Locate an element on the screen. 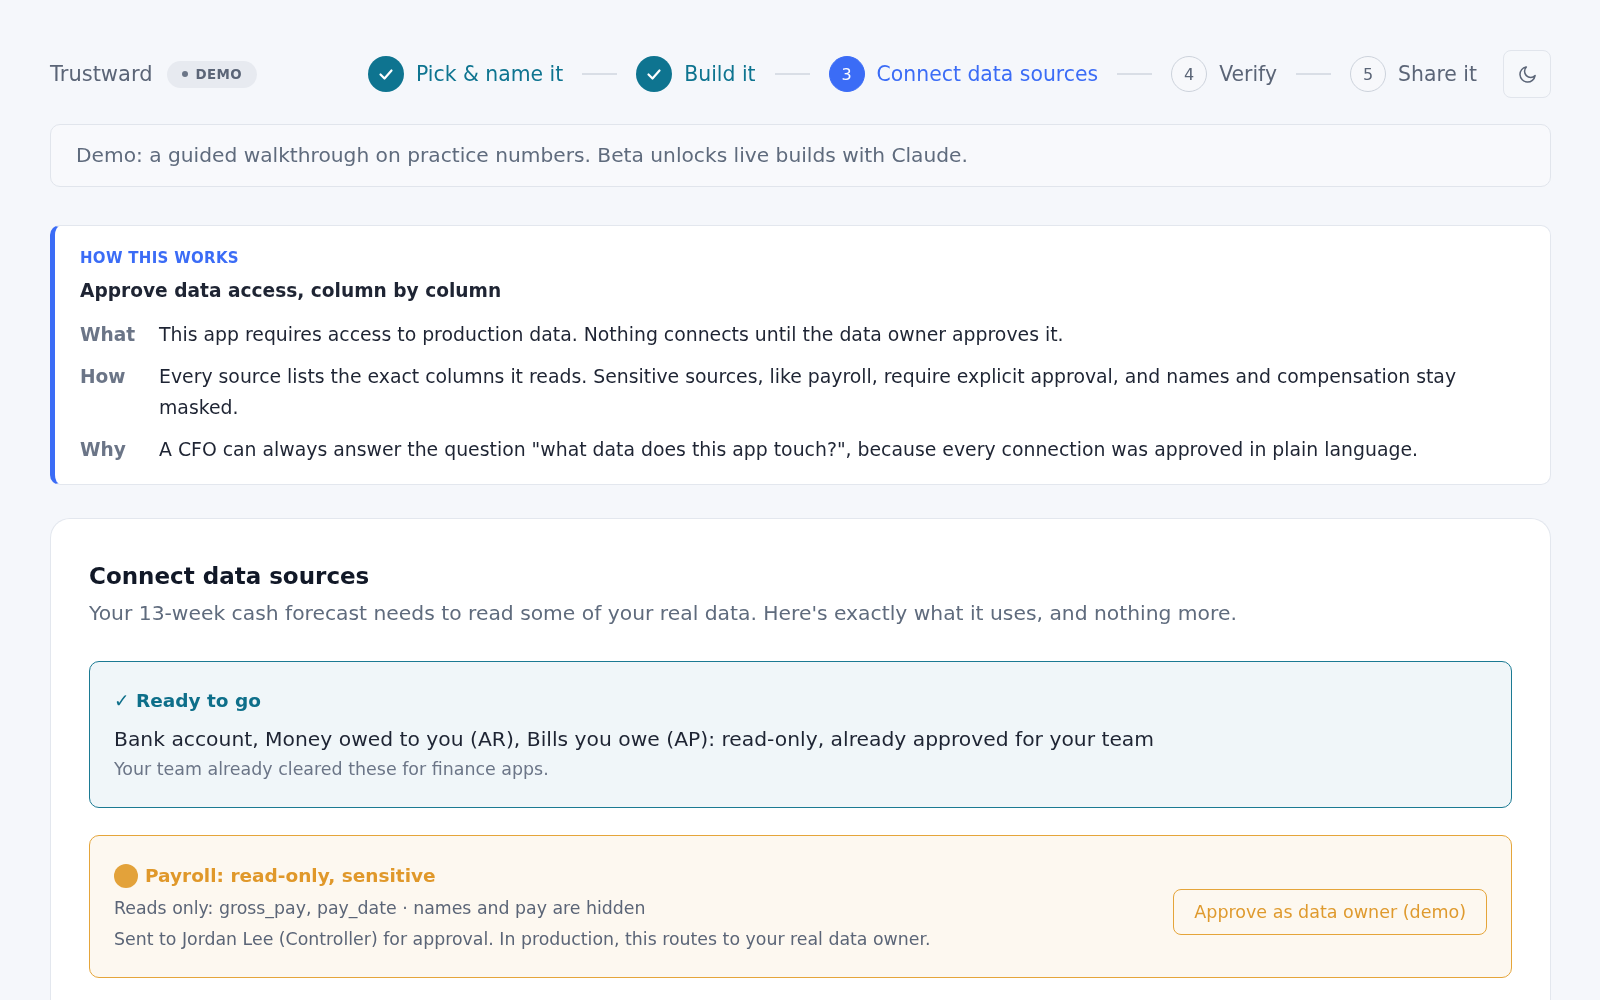 The width and height of the screenshot is (1600, 1000). source-title: ✓ Ready to go is located at coordinates (188, 701).